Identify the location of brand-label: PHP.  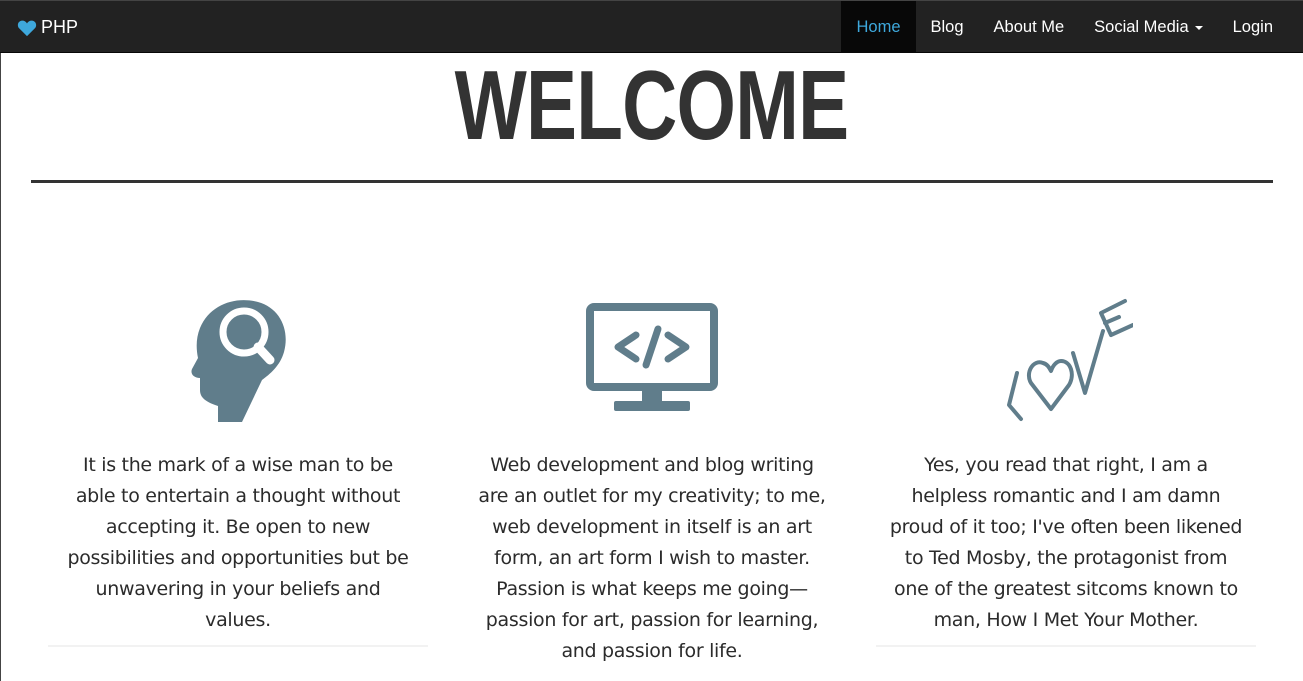
(60, 27).